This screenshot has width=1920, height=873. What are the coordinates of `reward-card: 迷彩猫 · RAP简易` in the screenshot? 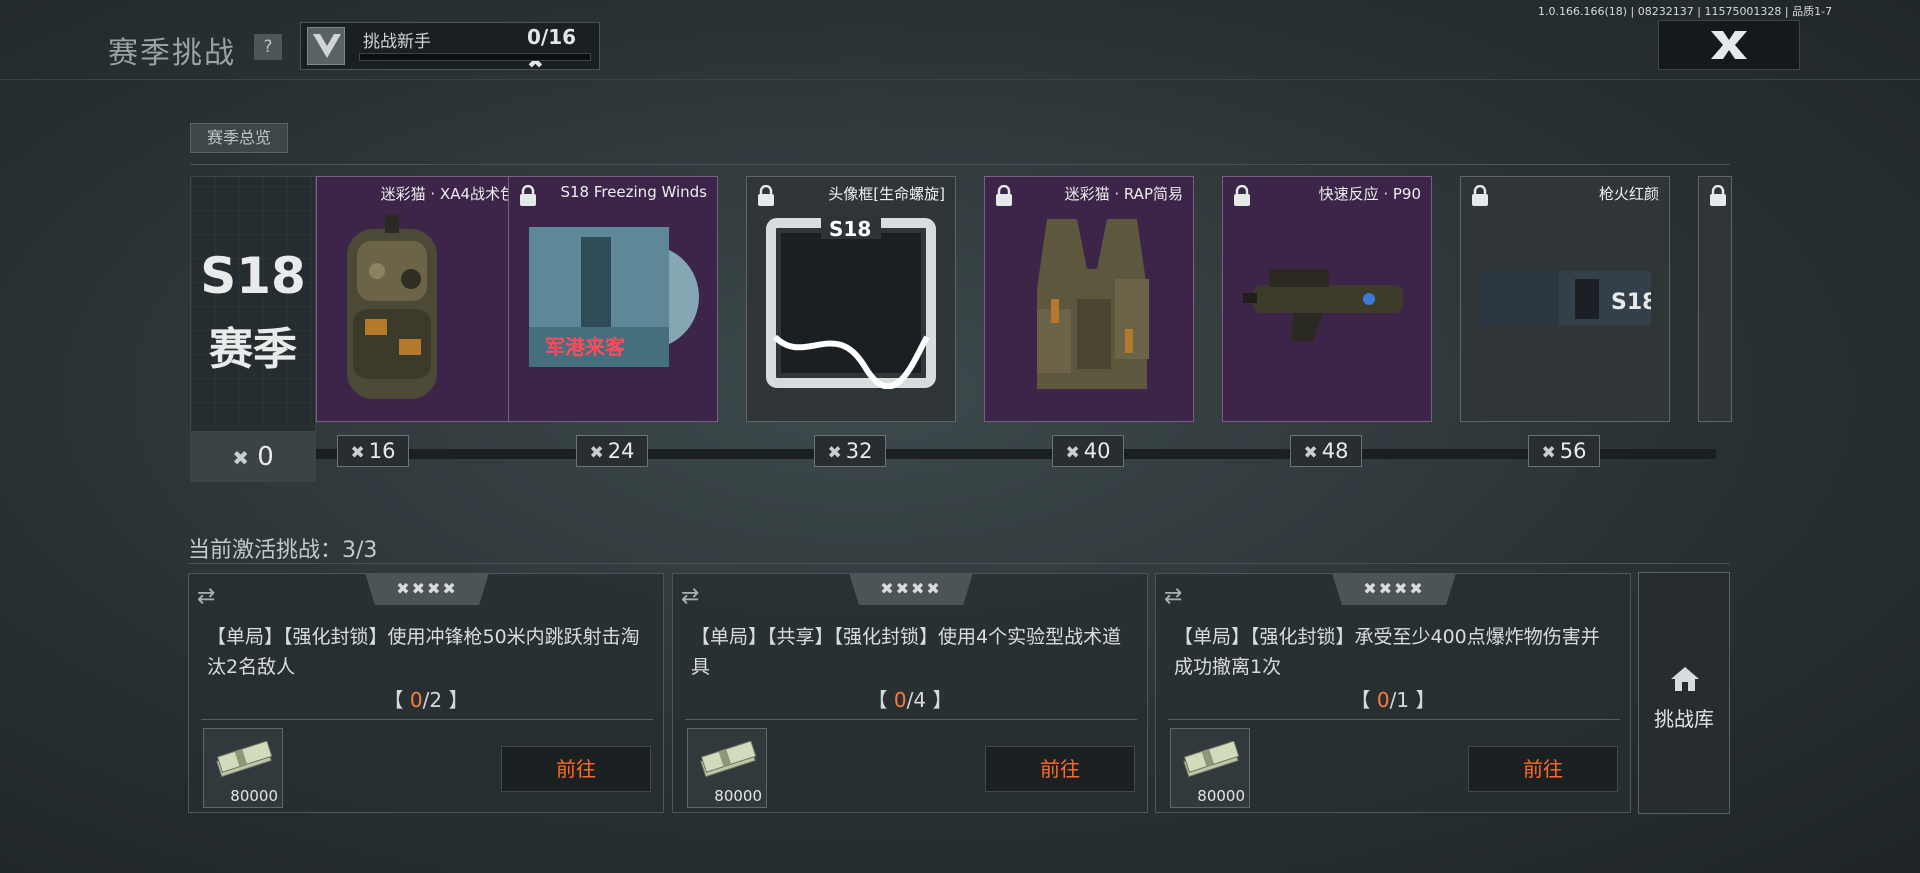 It's located at (1089, 299).